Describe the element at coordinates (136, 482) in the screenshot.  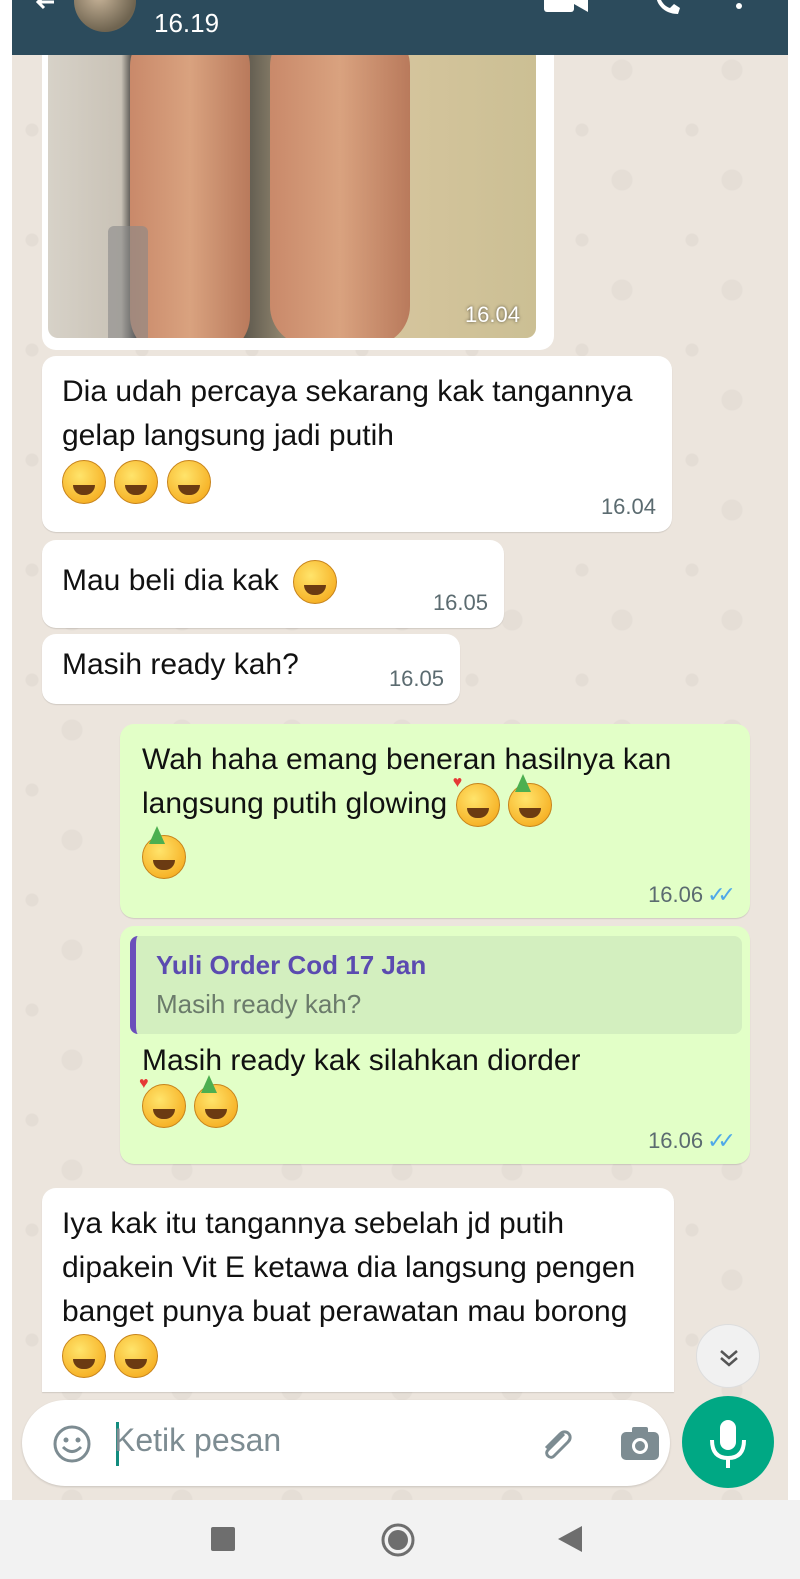
I see `rofl-emoji-icon` at that location.